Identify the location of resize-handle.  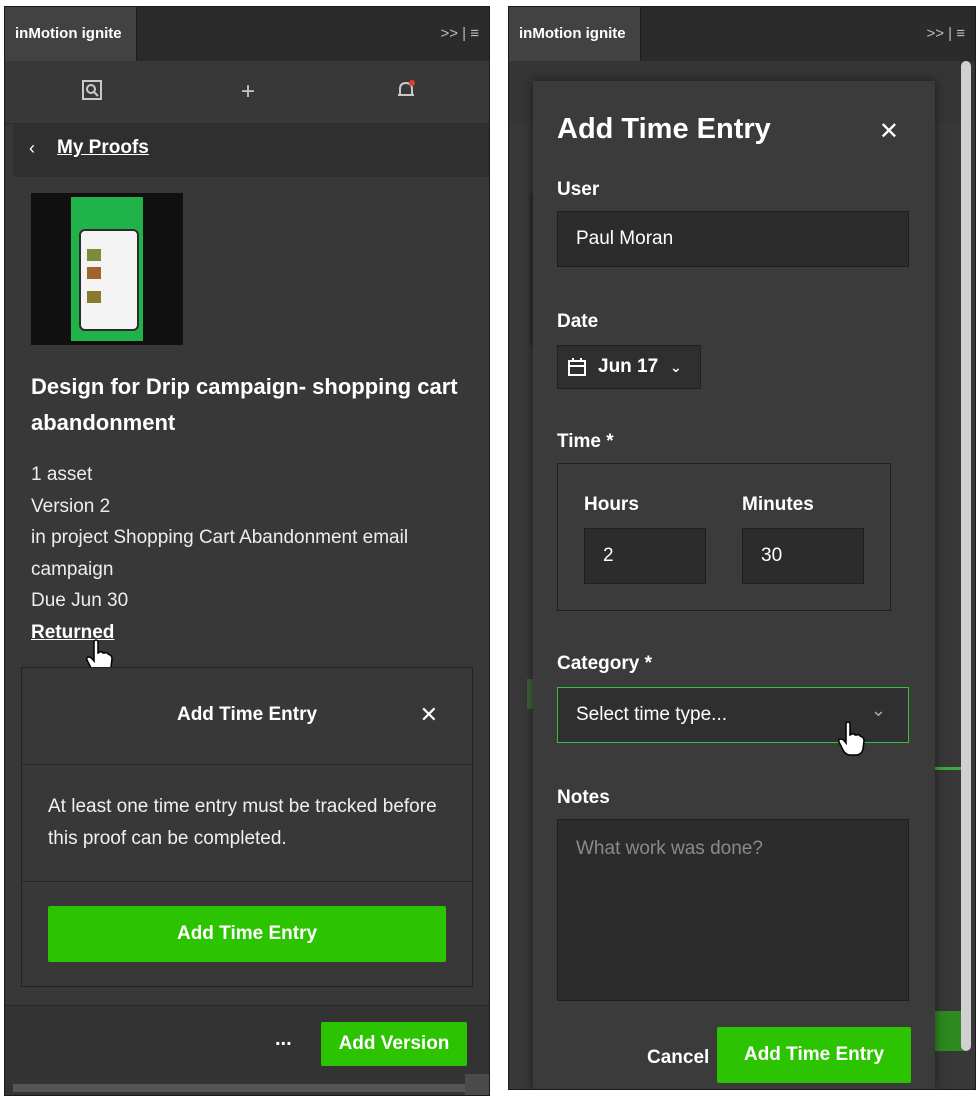
(477, 1084).